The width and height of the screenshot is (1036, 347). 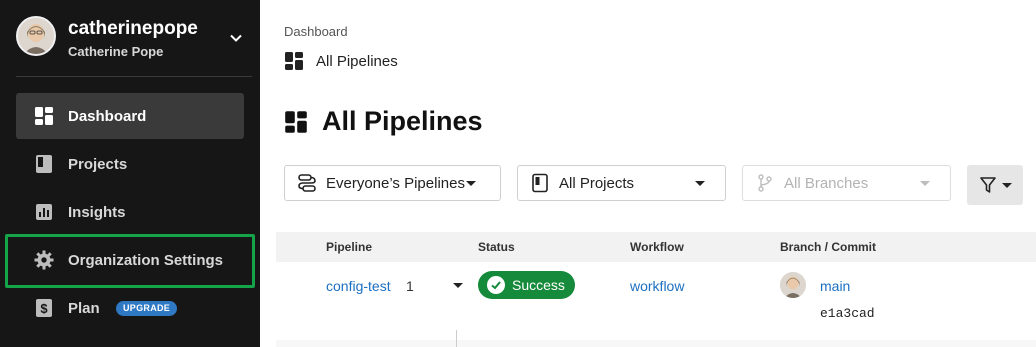 I want to click on row-connector-line, so click(x=456, y=338).